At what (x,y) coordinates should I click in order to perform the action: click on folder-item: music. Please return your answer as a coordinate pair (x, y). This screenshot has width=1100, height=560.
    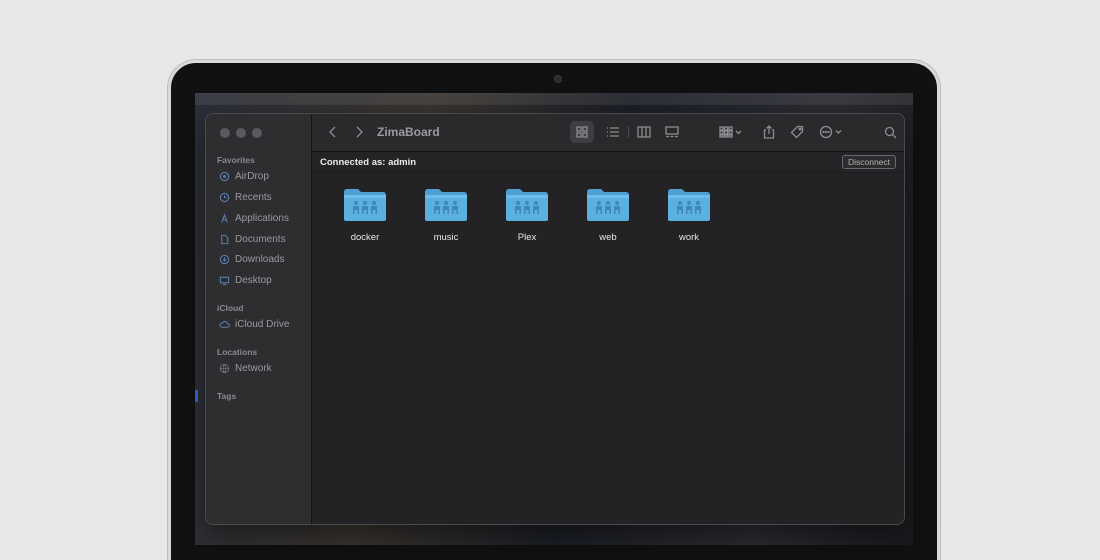
    Looking at the image, I should click on (446, 221).